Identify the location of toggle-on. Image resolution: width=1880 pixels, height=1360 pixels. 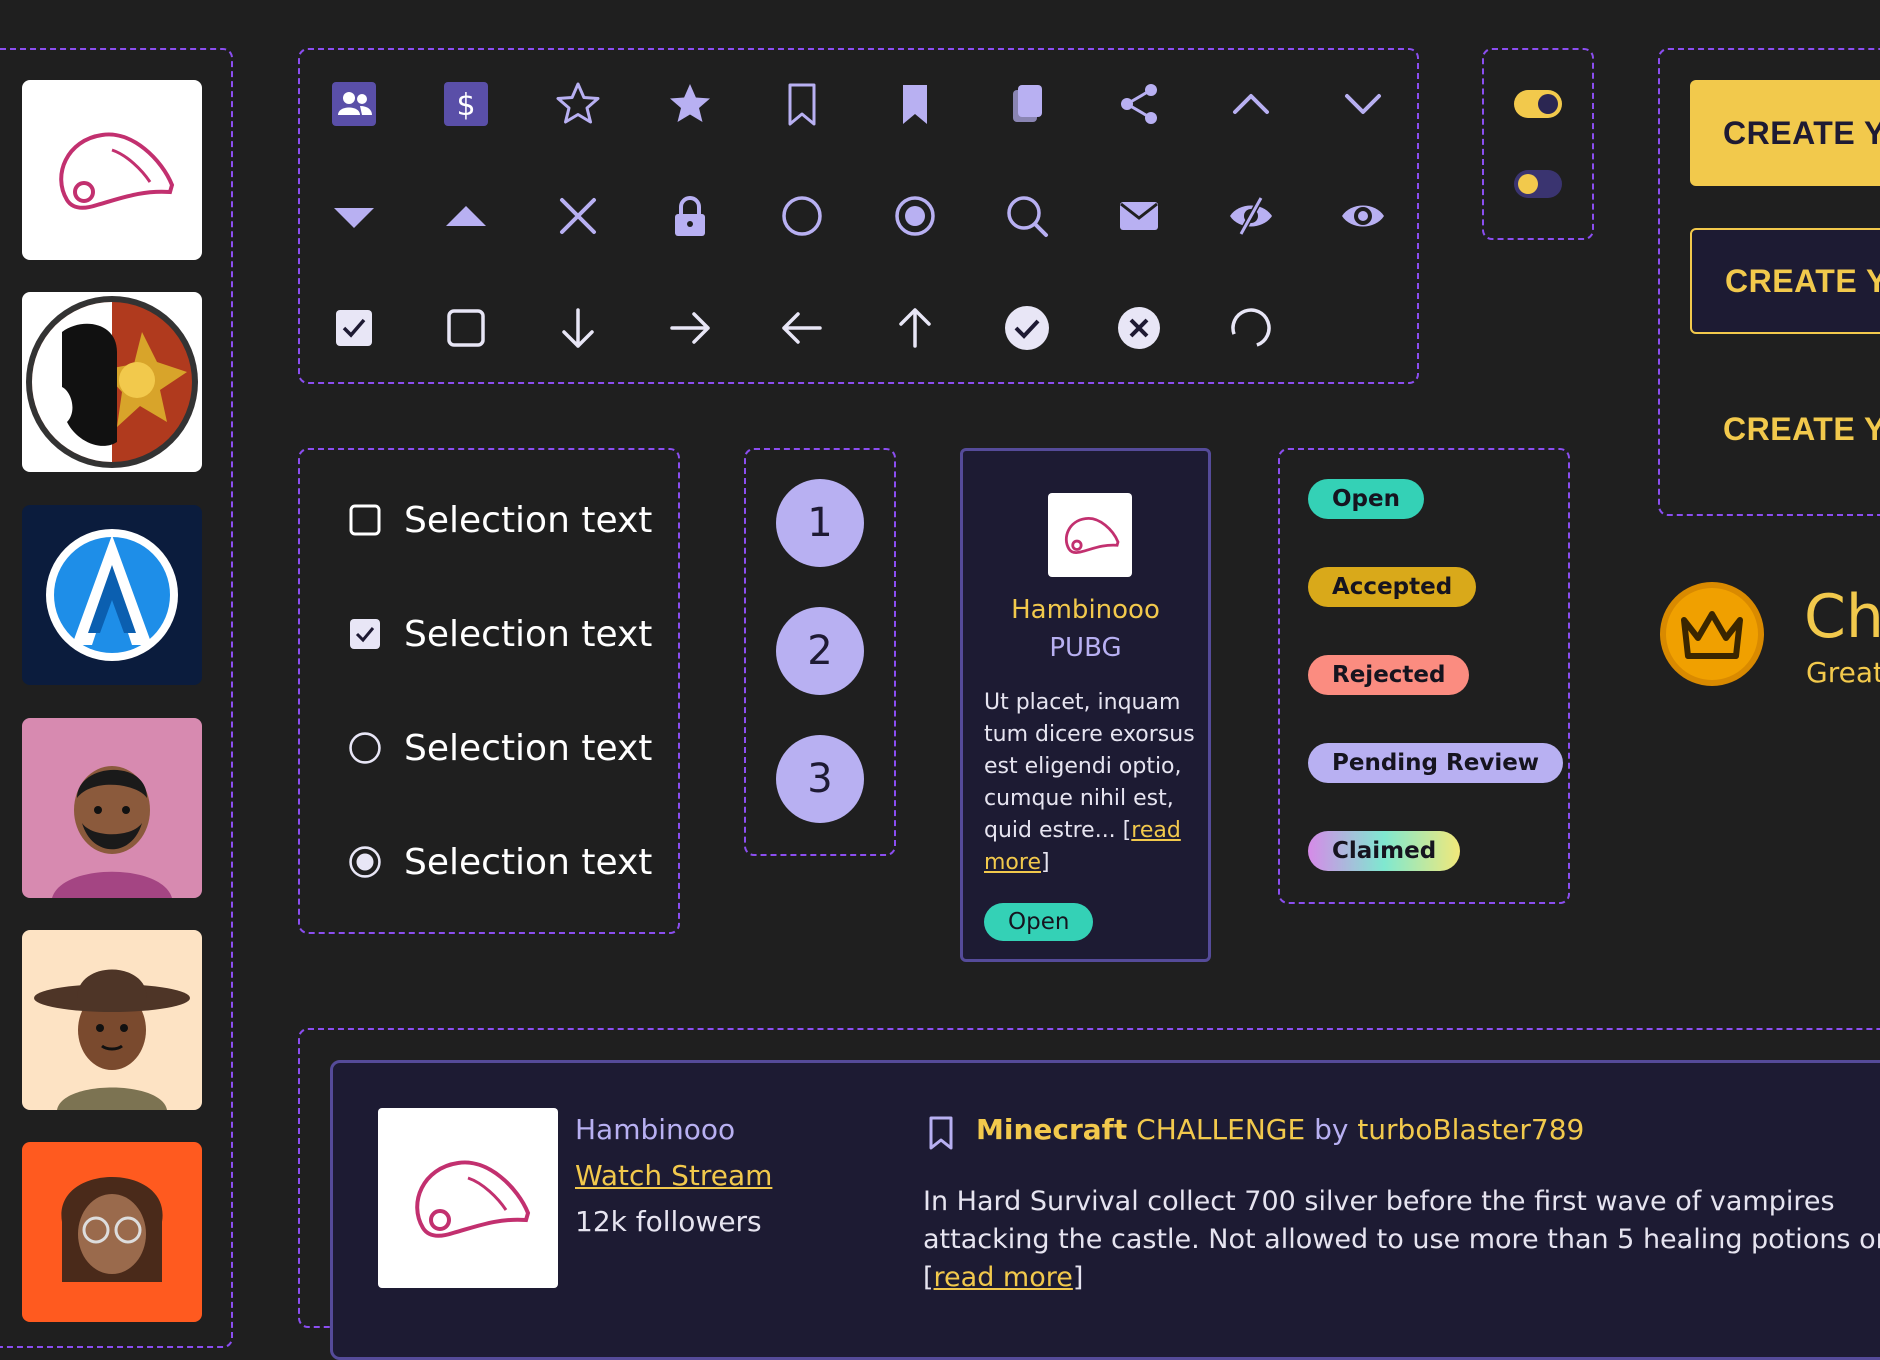
(1538, 104).